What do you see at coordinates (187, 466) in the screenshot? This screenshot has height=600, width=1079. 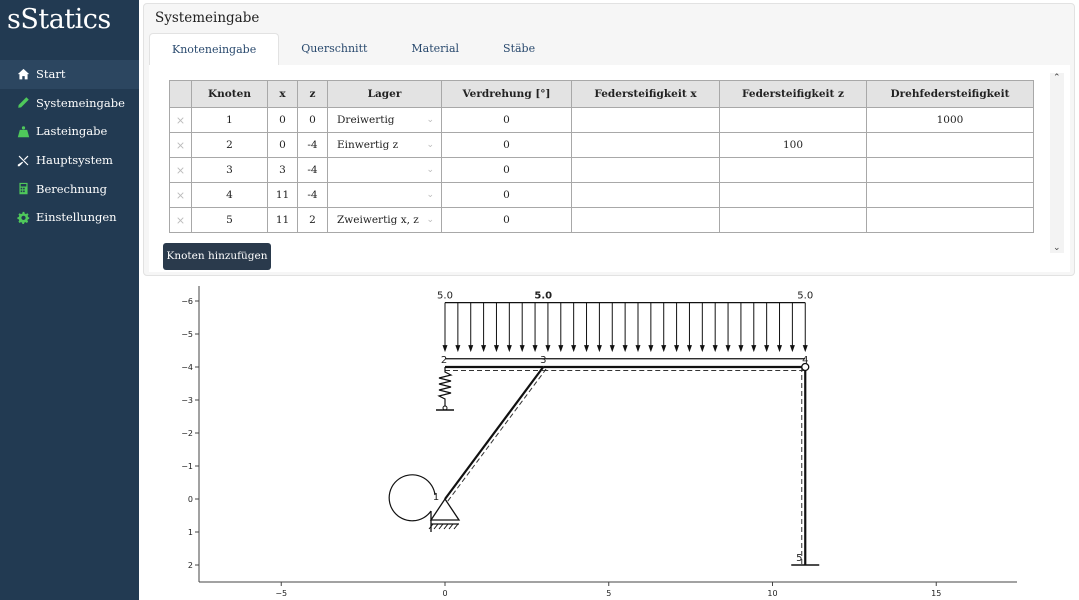 I see `z-tick-label: −1` at bounding box center [187, 466].